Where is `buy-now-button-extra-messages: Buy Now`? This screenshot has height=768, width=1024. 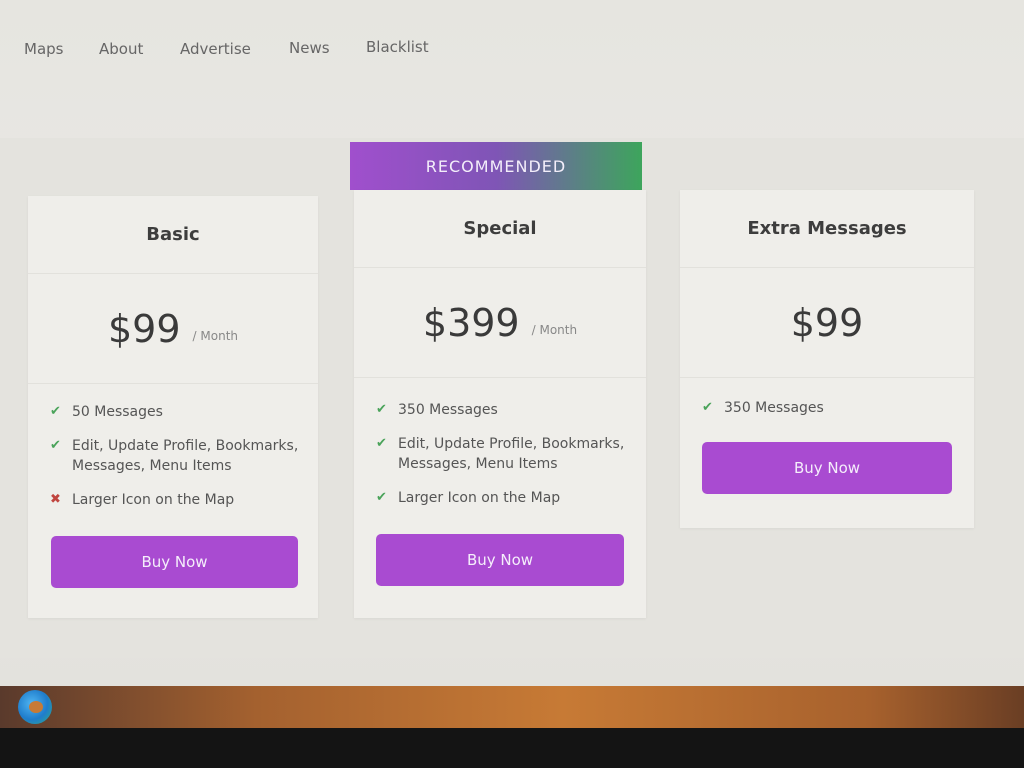 buy-now-button-extra-messages: Buy Now is located at coordinates (827, 468).